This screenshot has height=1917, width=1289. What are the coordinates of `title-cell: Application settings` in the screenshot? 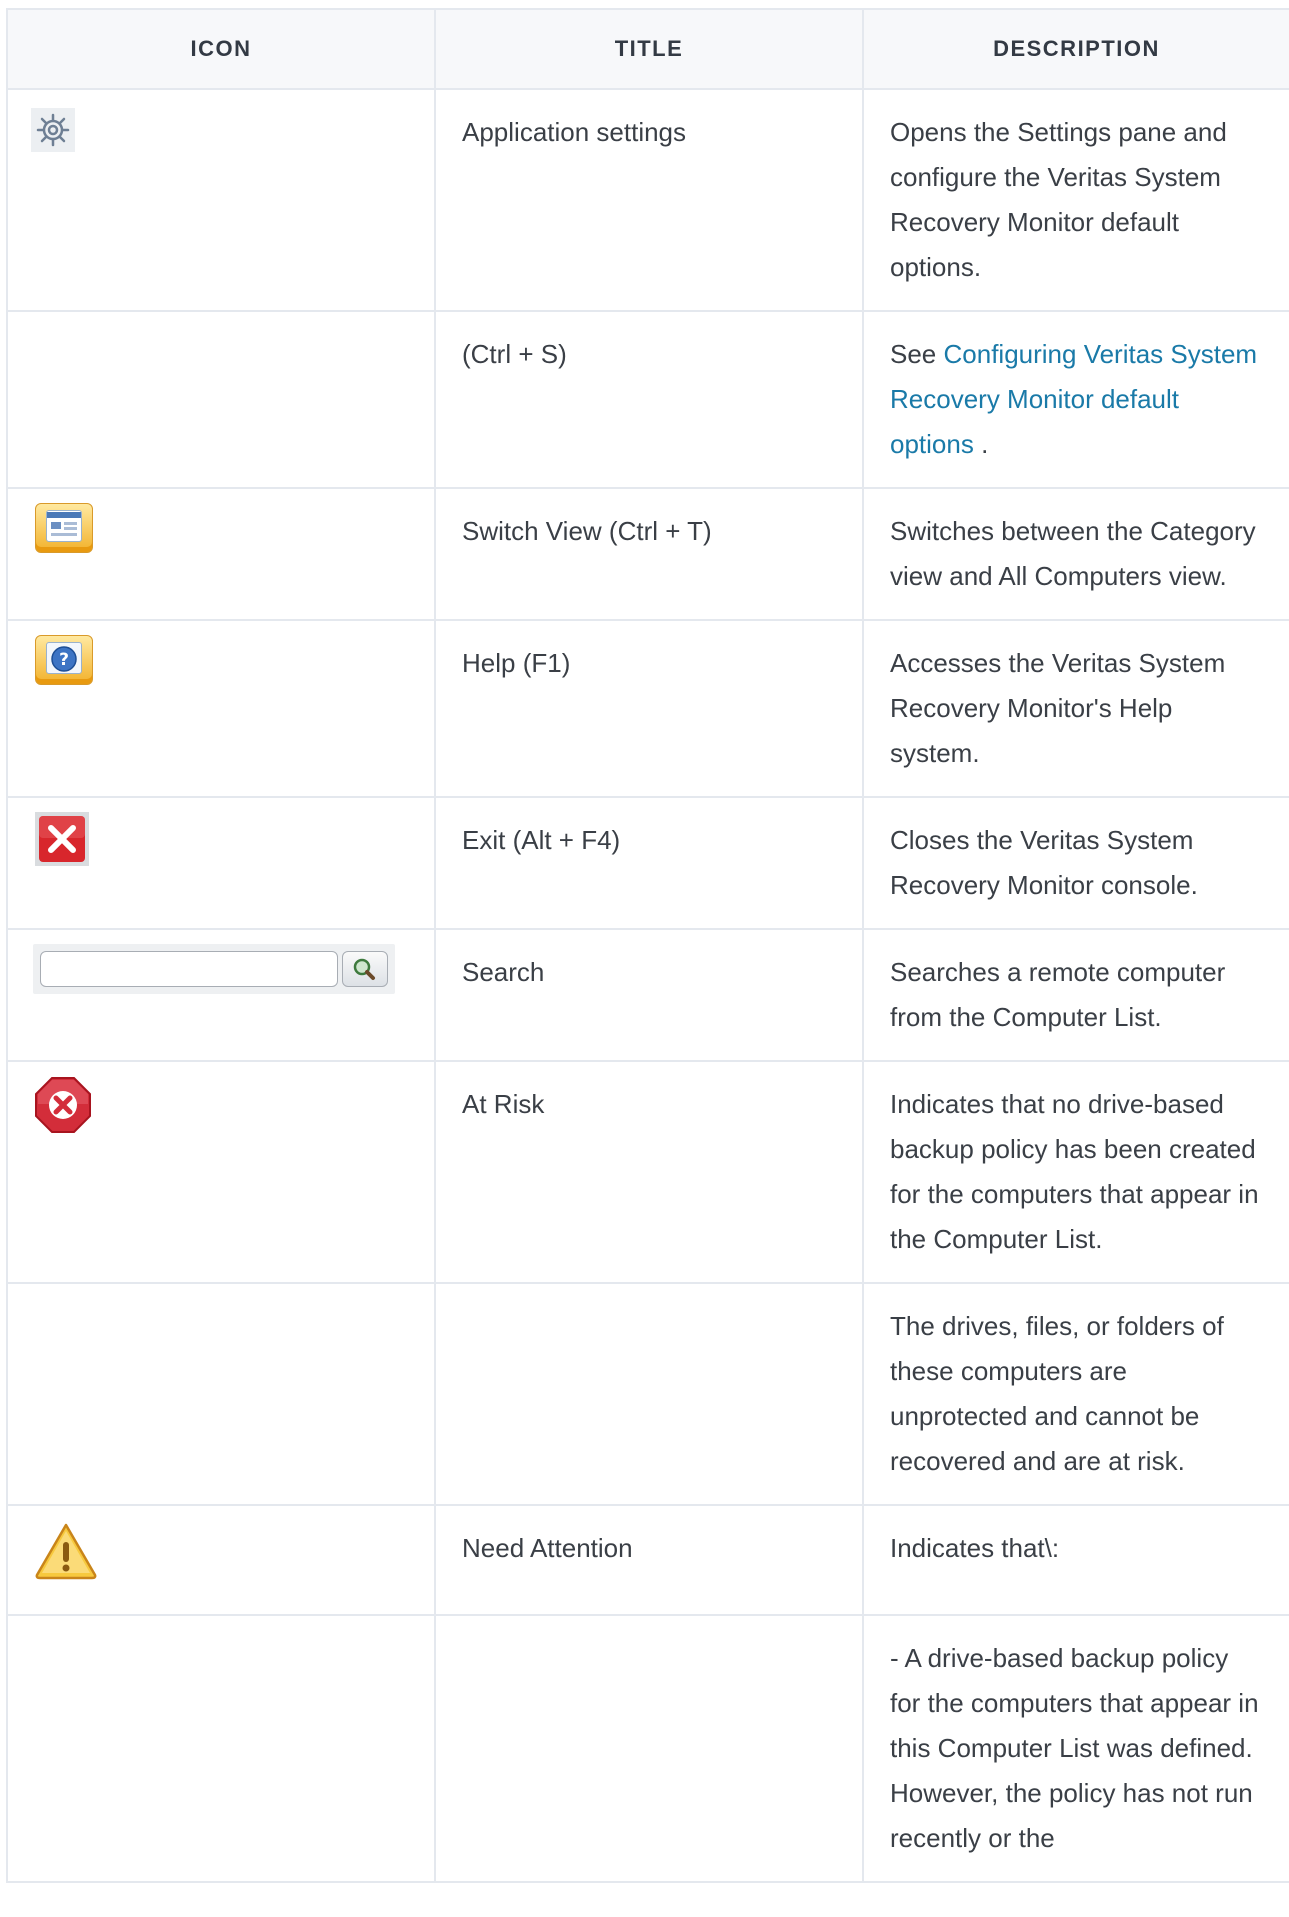 It's located at (649, 200).